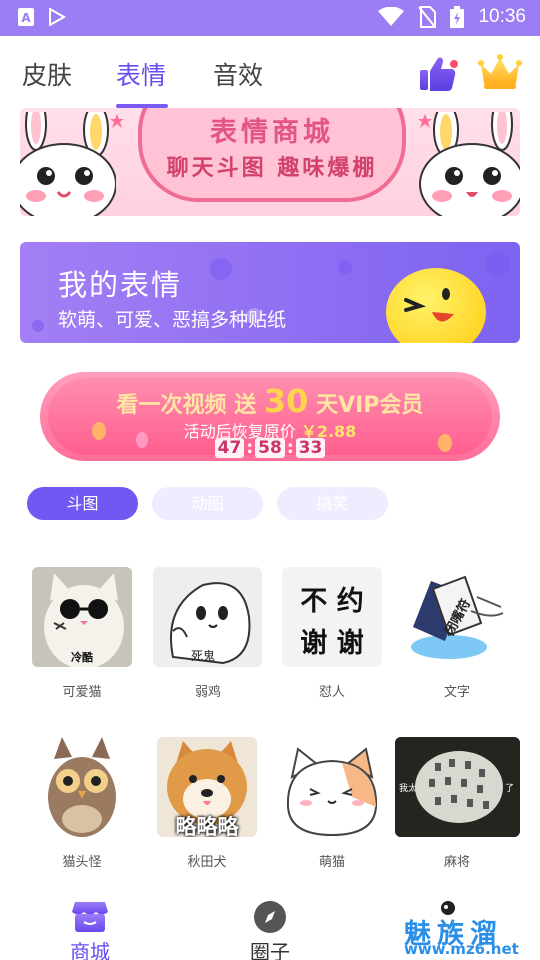 Image resolution: width=540 pixels, height=960 pixels. I want to click on vip-headline-days: 30, so click(286, 401).